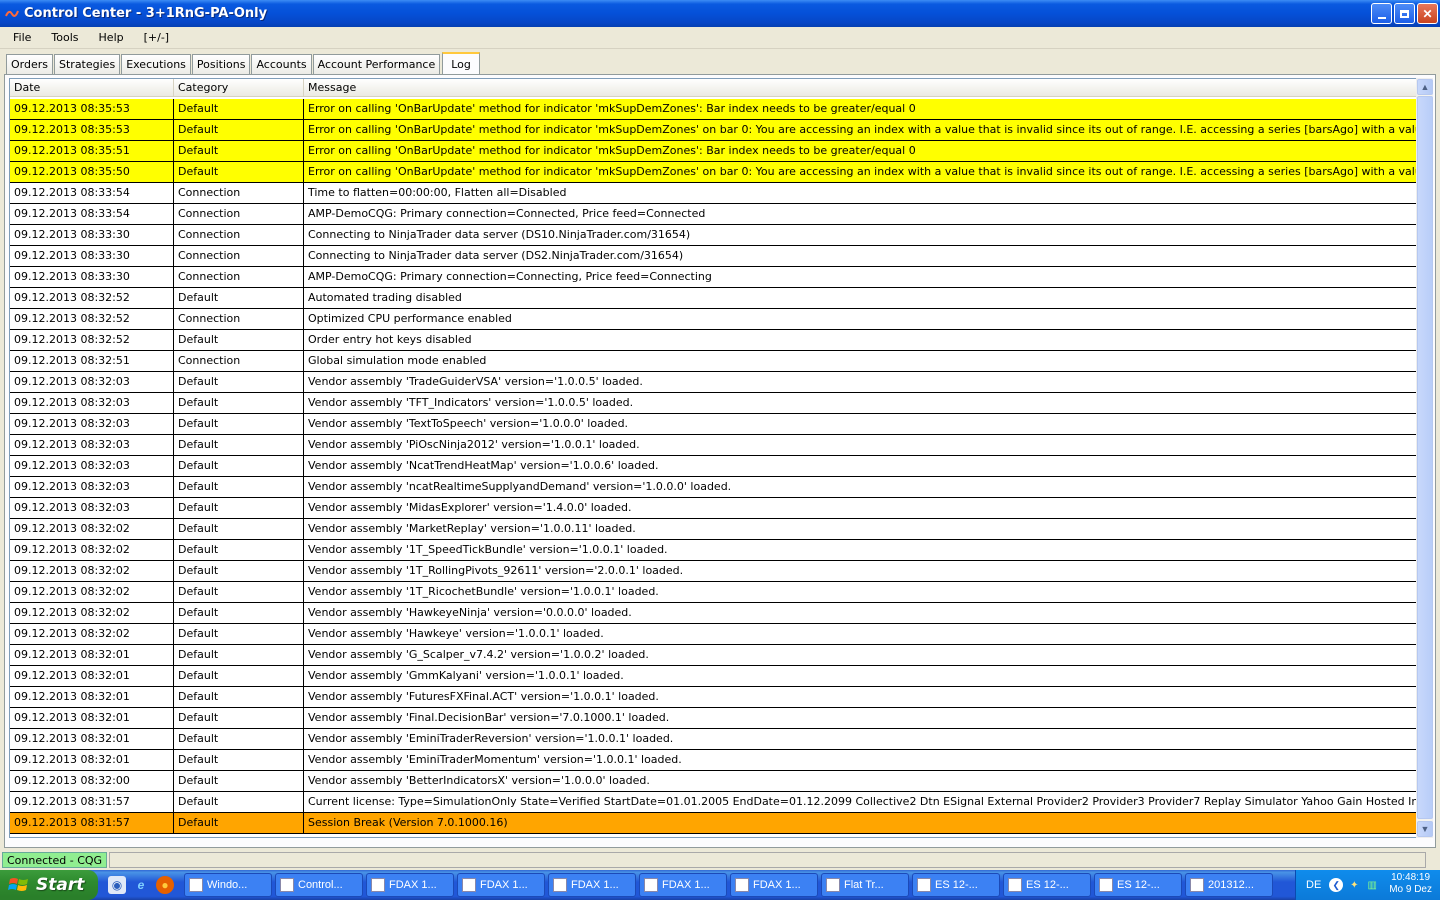 This screenshot has height=900, width=1440. I want to click on window-icon, so click(651, 885).